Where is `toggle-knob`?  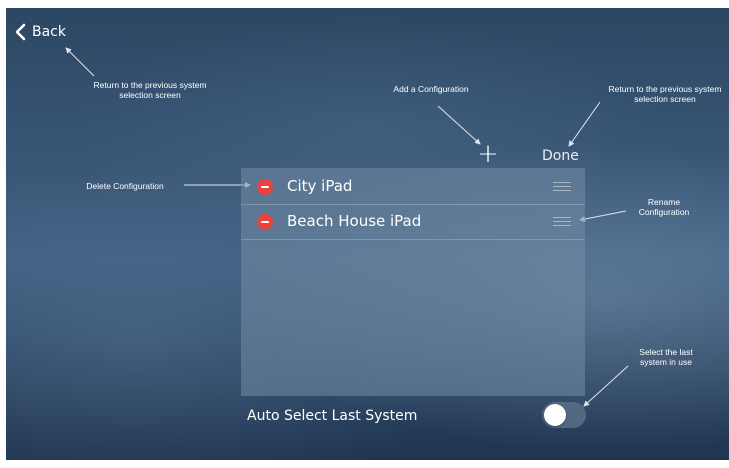 toggle-knob is located at coordinates (555, 415).